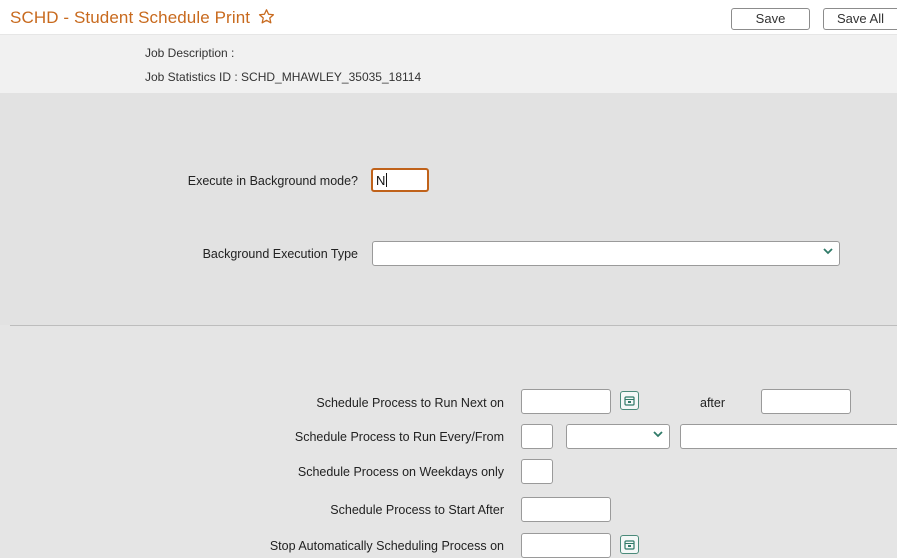 This screenshot has height=558, width=897. What do you see at coordinates (618, 436) in the screenshot?
I see `run-every-unit-select` at bounding box center [618, 436].